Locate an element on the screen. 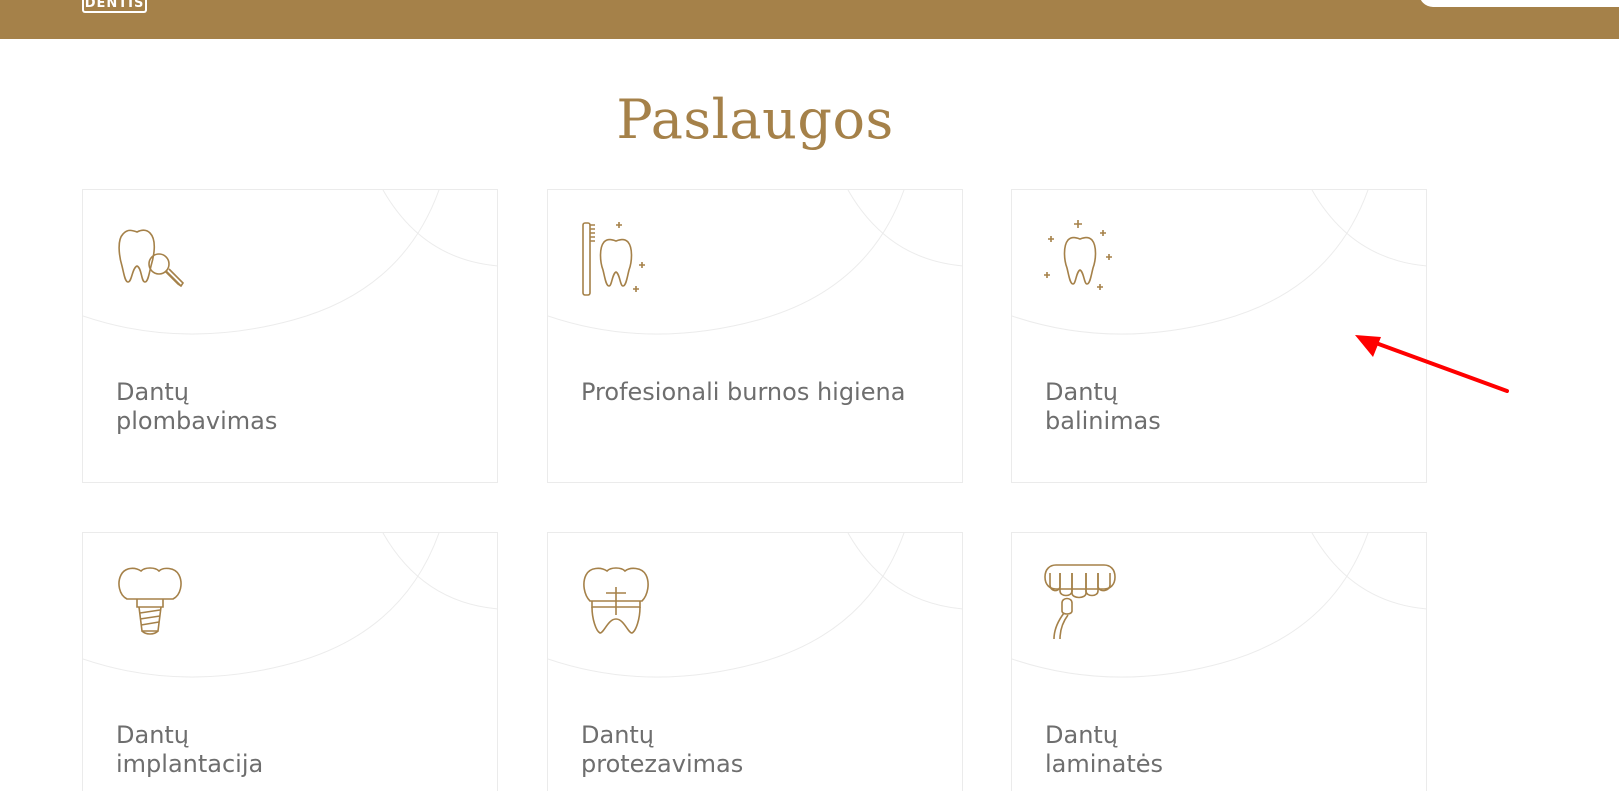 Image resolution: width=1619 pixels, height=791 pixels. header-action-pill is located at coordinates (1519, 3).